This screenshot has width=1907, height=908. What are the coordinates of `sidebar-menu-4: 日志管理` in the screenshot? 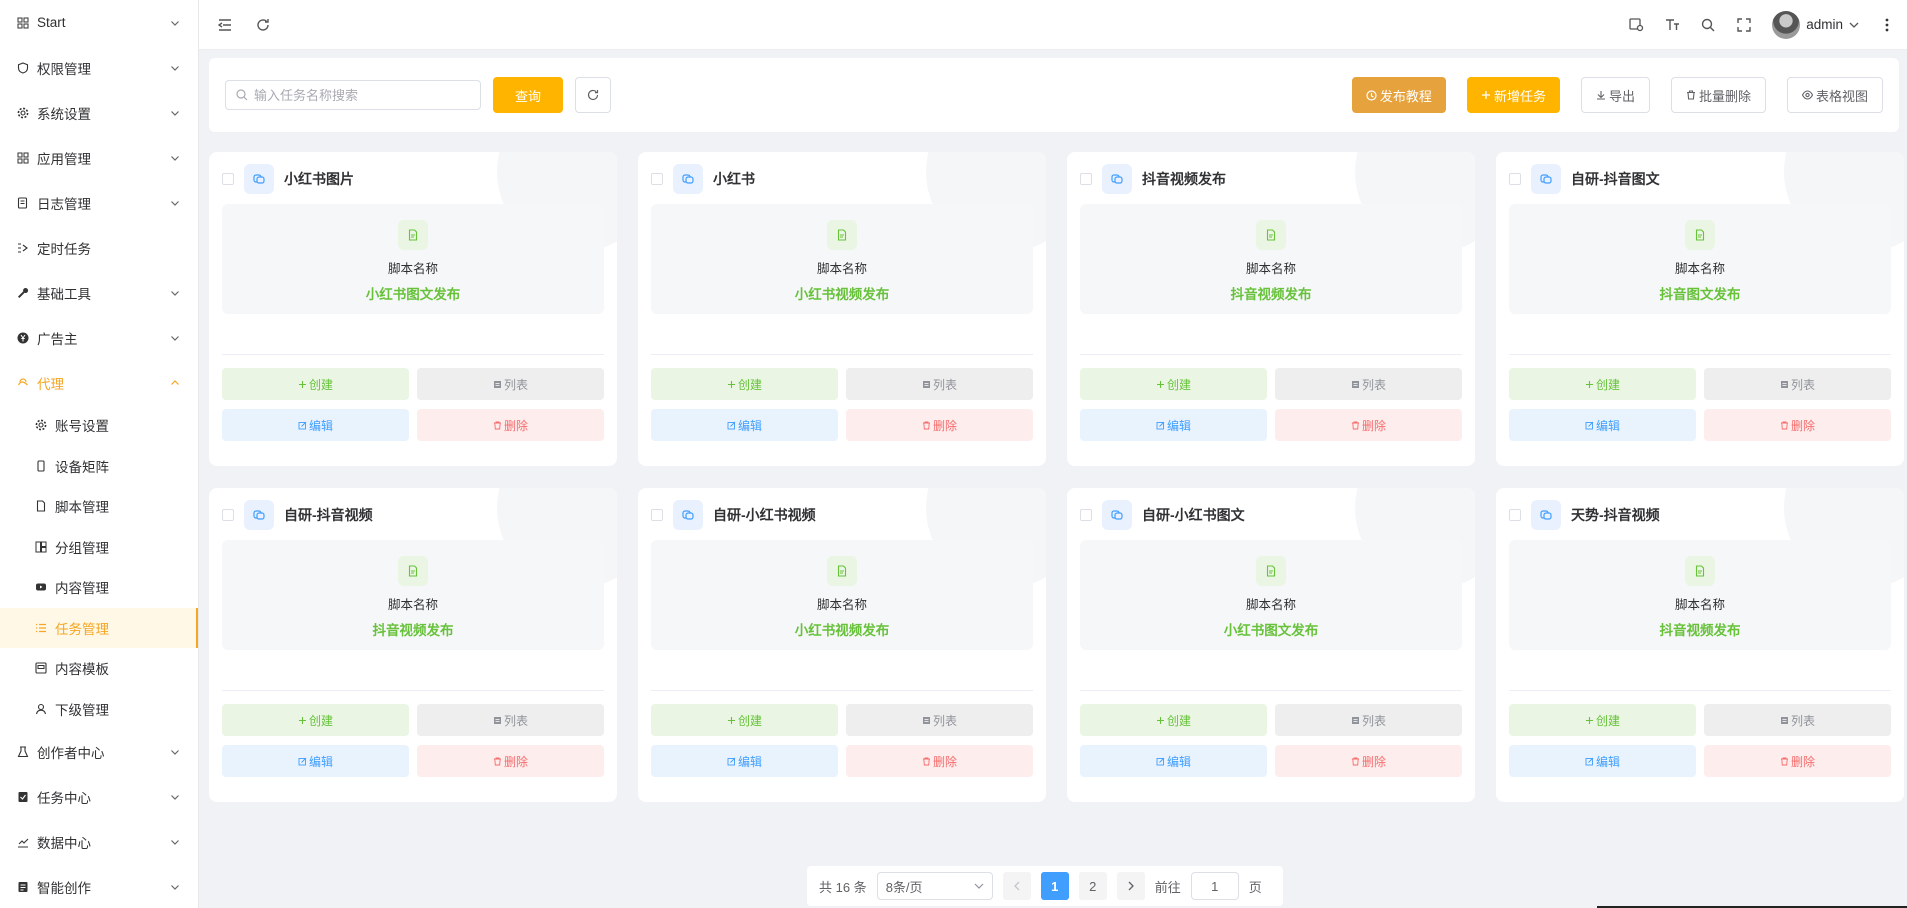 It's located at (99, 202).